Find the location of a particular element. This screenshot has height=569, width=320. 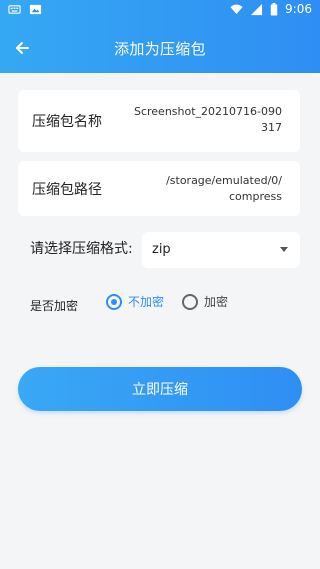

radio-no-encryption: 不加密 is located at coordinates (135, 301).